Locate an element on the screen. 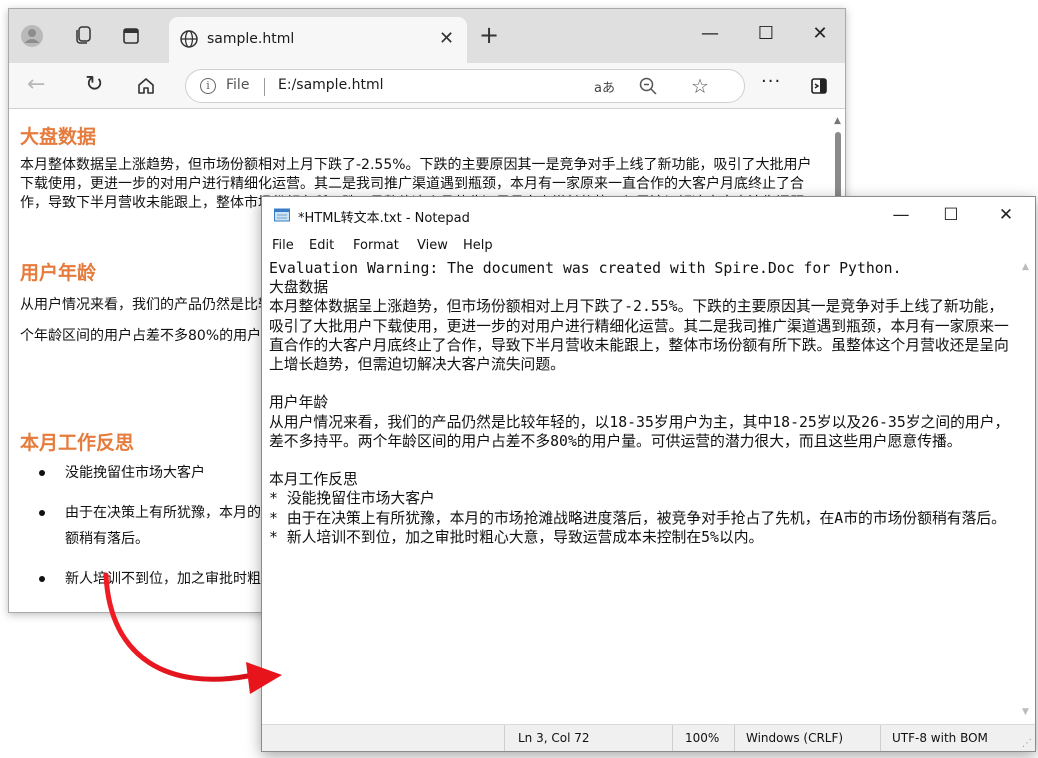 The width and height of the screenshot is (1038, 758). menu-format: Format is located at coordinates (376, 245).